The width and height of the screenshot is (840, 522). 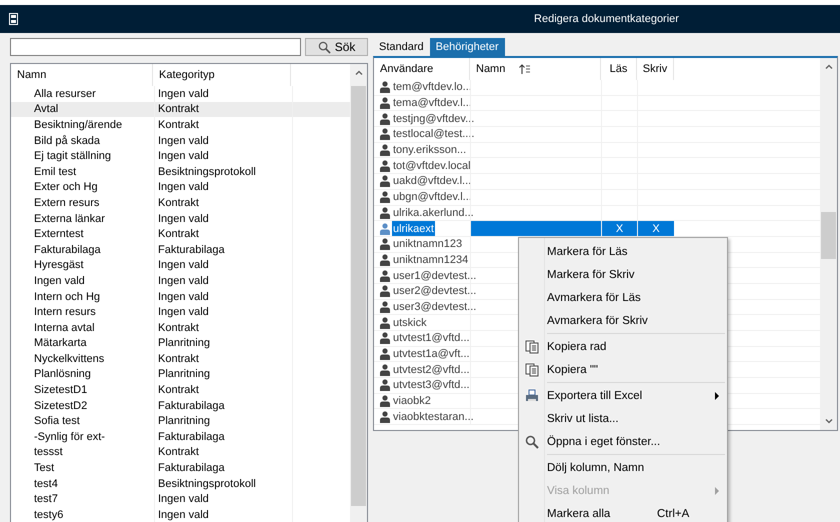 What do you see at coordinates (180, 421) in the screenshot?
I see `category-row: Sofia test Planritning` at bounding box center [180, 421].